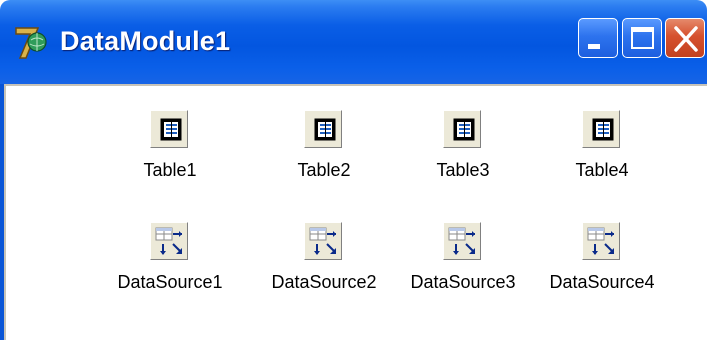 This screenshot has width=707, height=340. I want to click on component-label: Table2, so click(324, 170).